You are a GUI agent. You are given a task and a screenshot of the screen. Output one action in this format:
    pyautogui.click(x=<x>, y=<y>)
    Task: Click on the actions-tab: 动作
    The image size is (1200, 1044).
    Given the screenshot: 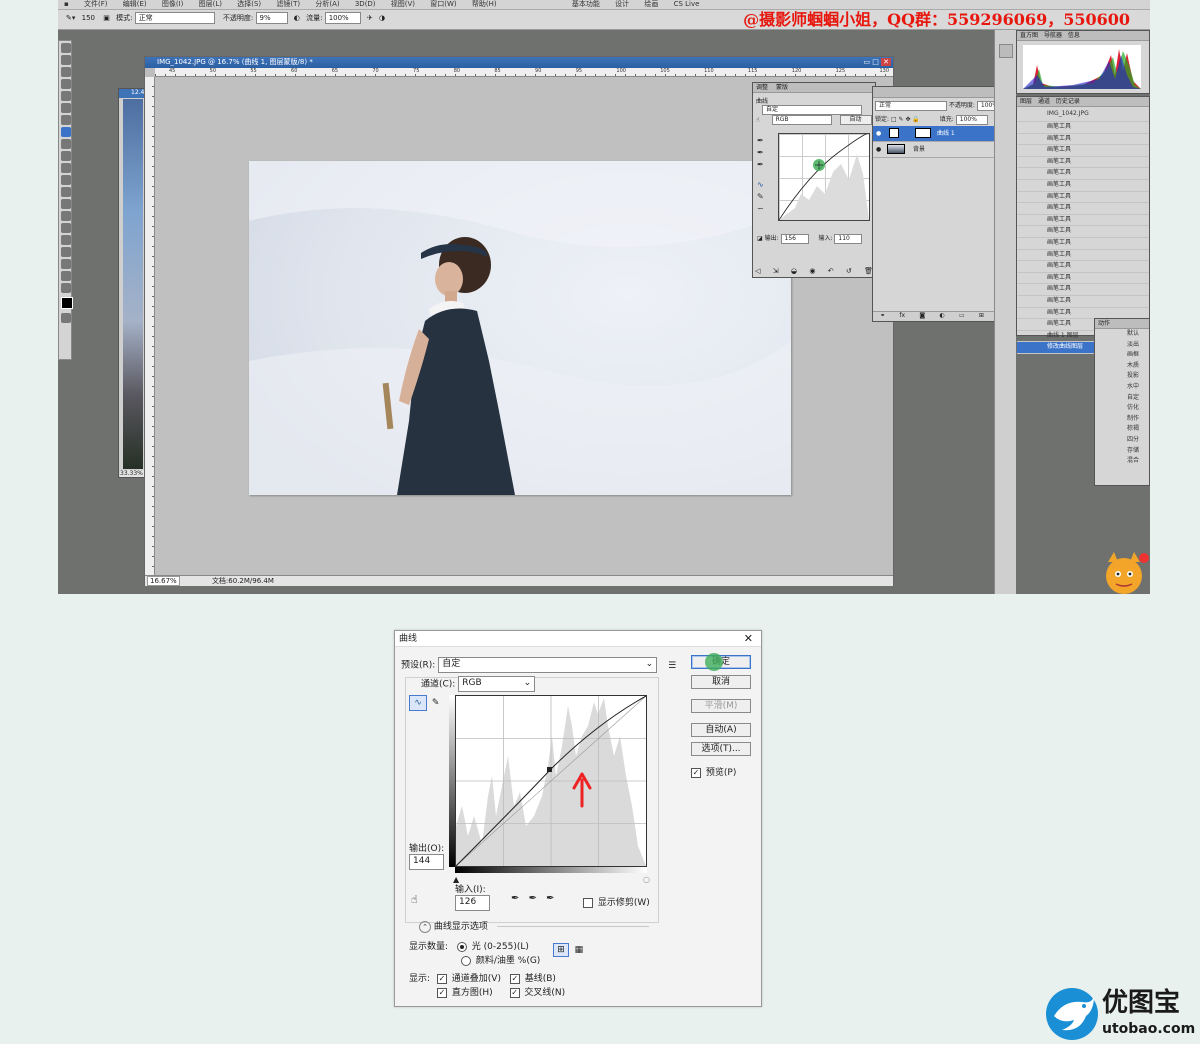 What is the action you would take?
    pyautogui.click(x=1122, y=324)
    